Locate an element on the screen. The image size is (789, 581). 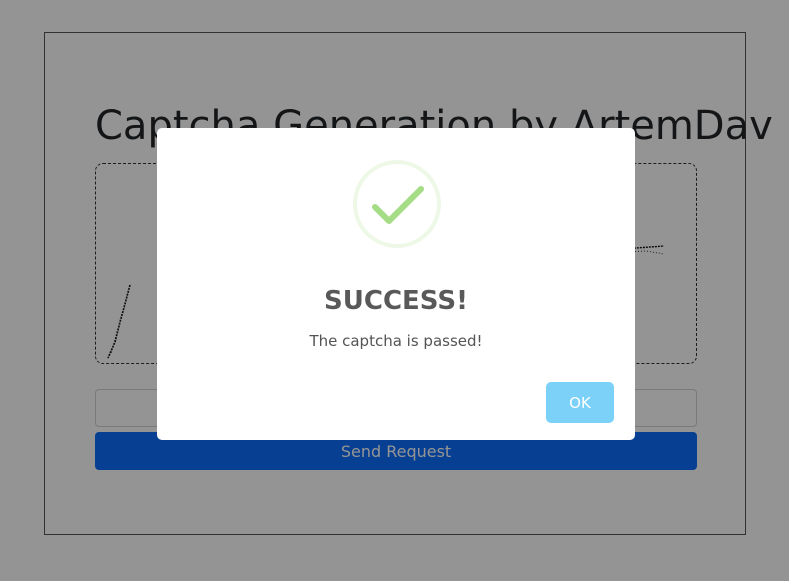
modal-title: SUCCESS! is located at coordinates (396, 301).